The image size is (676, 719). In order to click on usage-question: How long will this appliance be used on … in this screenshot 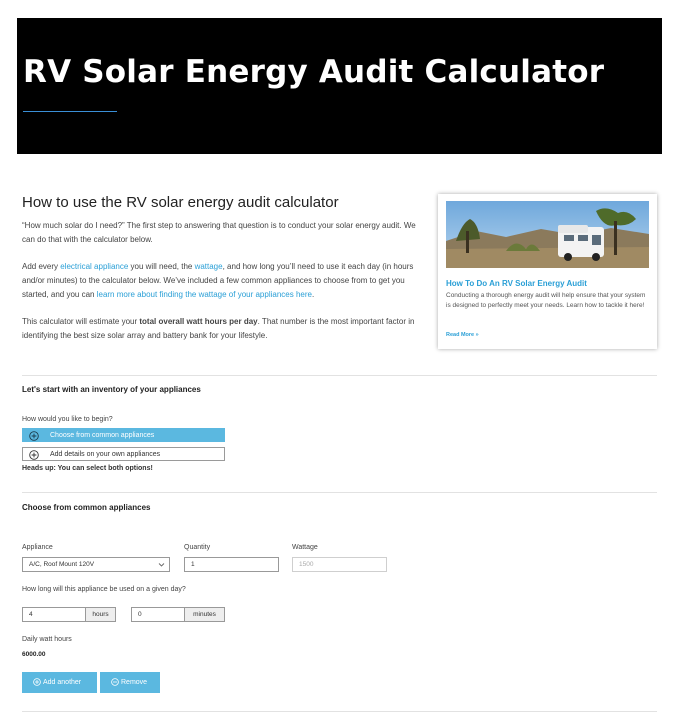, I will do `click(104, 589)`.